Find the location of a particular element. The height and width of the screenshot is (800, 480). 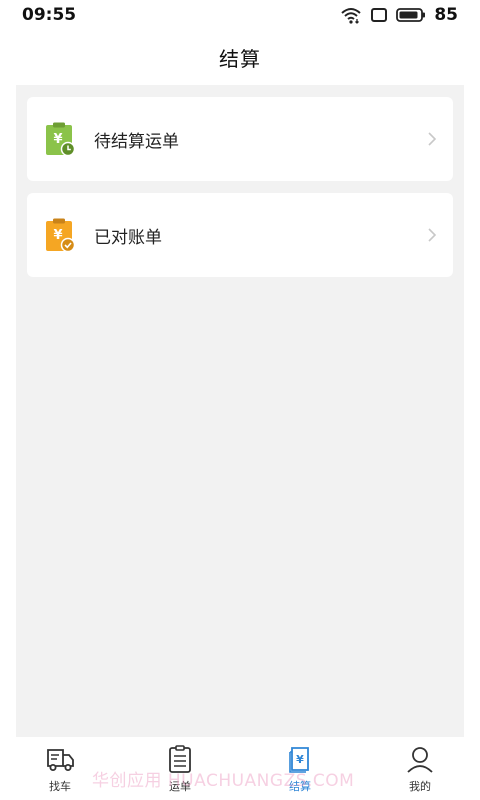

tab-label: 我的 is located at coordinates (420, 786).